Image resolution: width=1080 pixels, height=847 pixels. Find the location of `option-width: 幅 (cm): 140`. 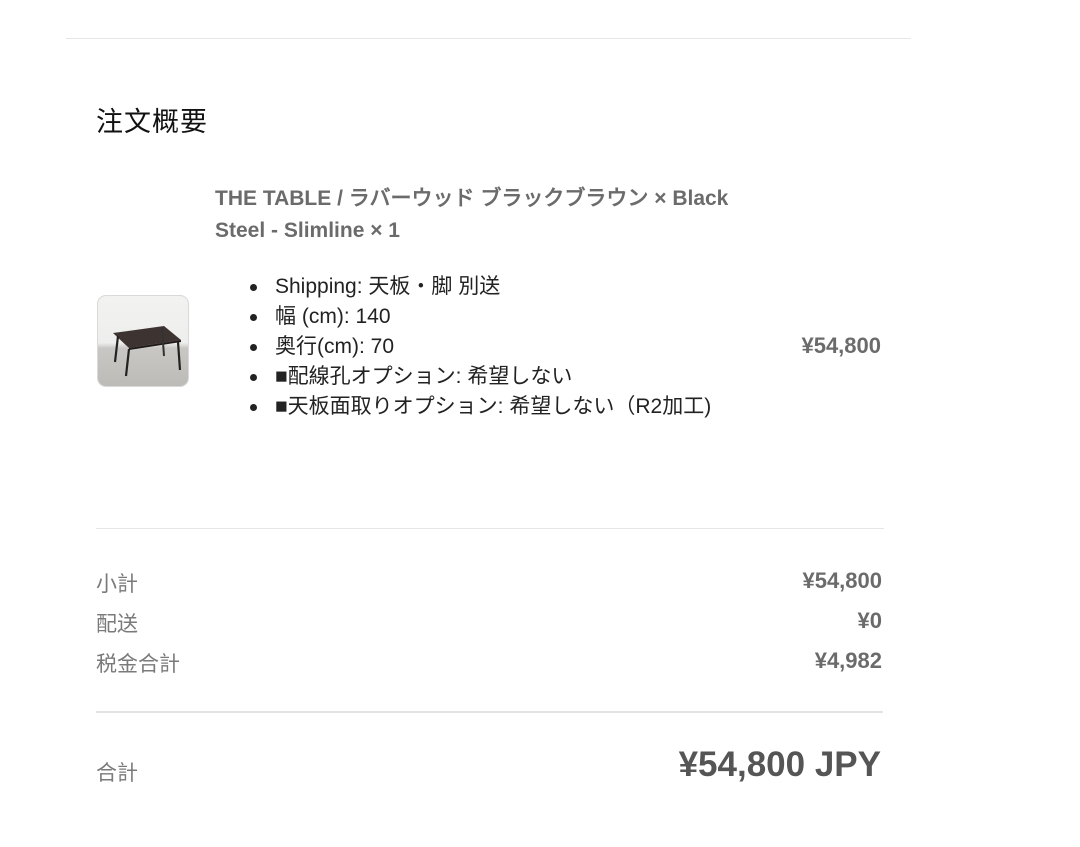

option-width: 幅 (cm): 140 is located at coordinates (490, 317).